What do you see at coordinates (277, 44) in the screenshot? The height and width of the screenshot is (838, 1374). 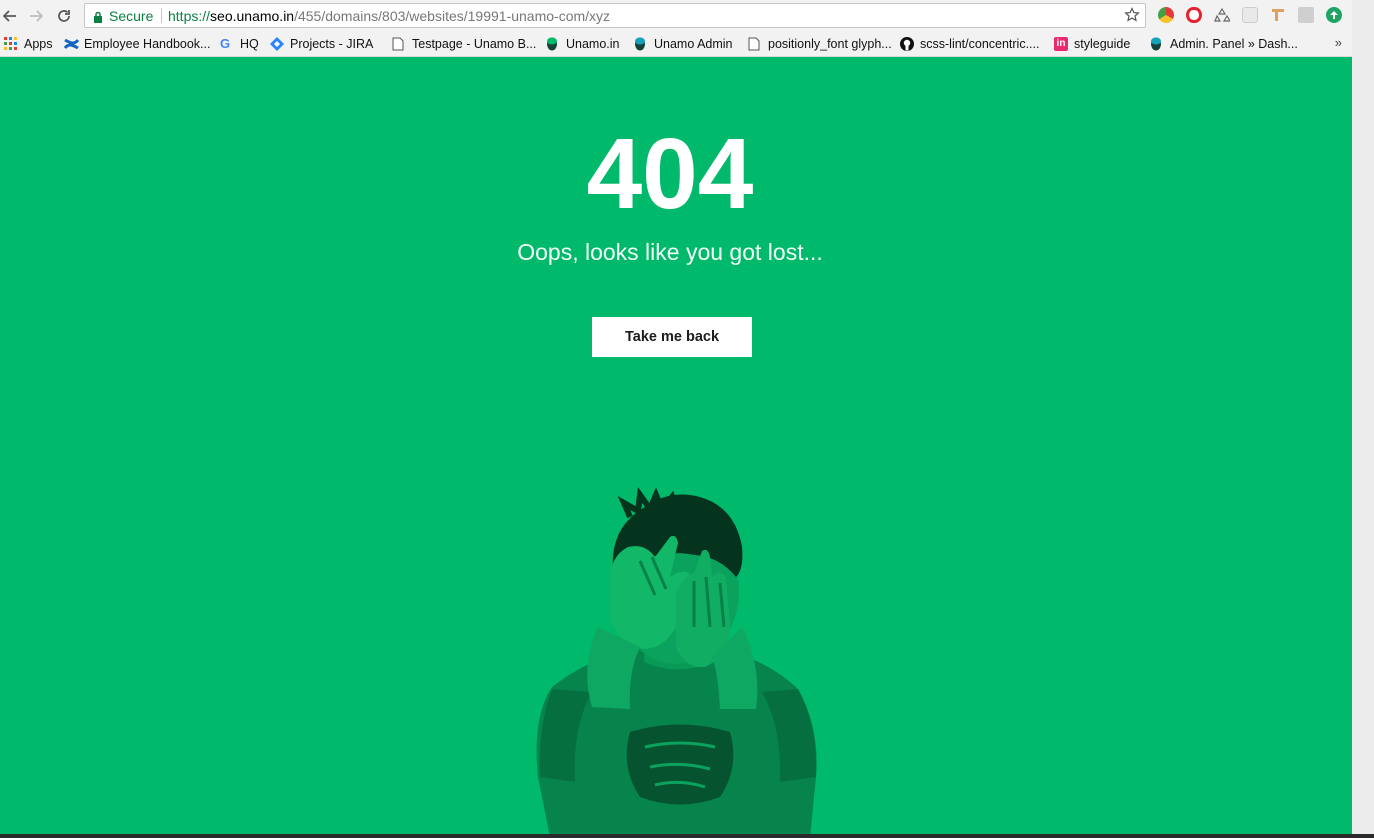 I see `jira-icon` at bounding box center [277, 44].